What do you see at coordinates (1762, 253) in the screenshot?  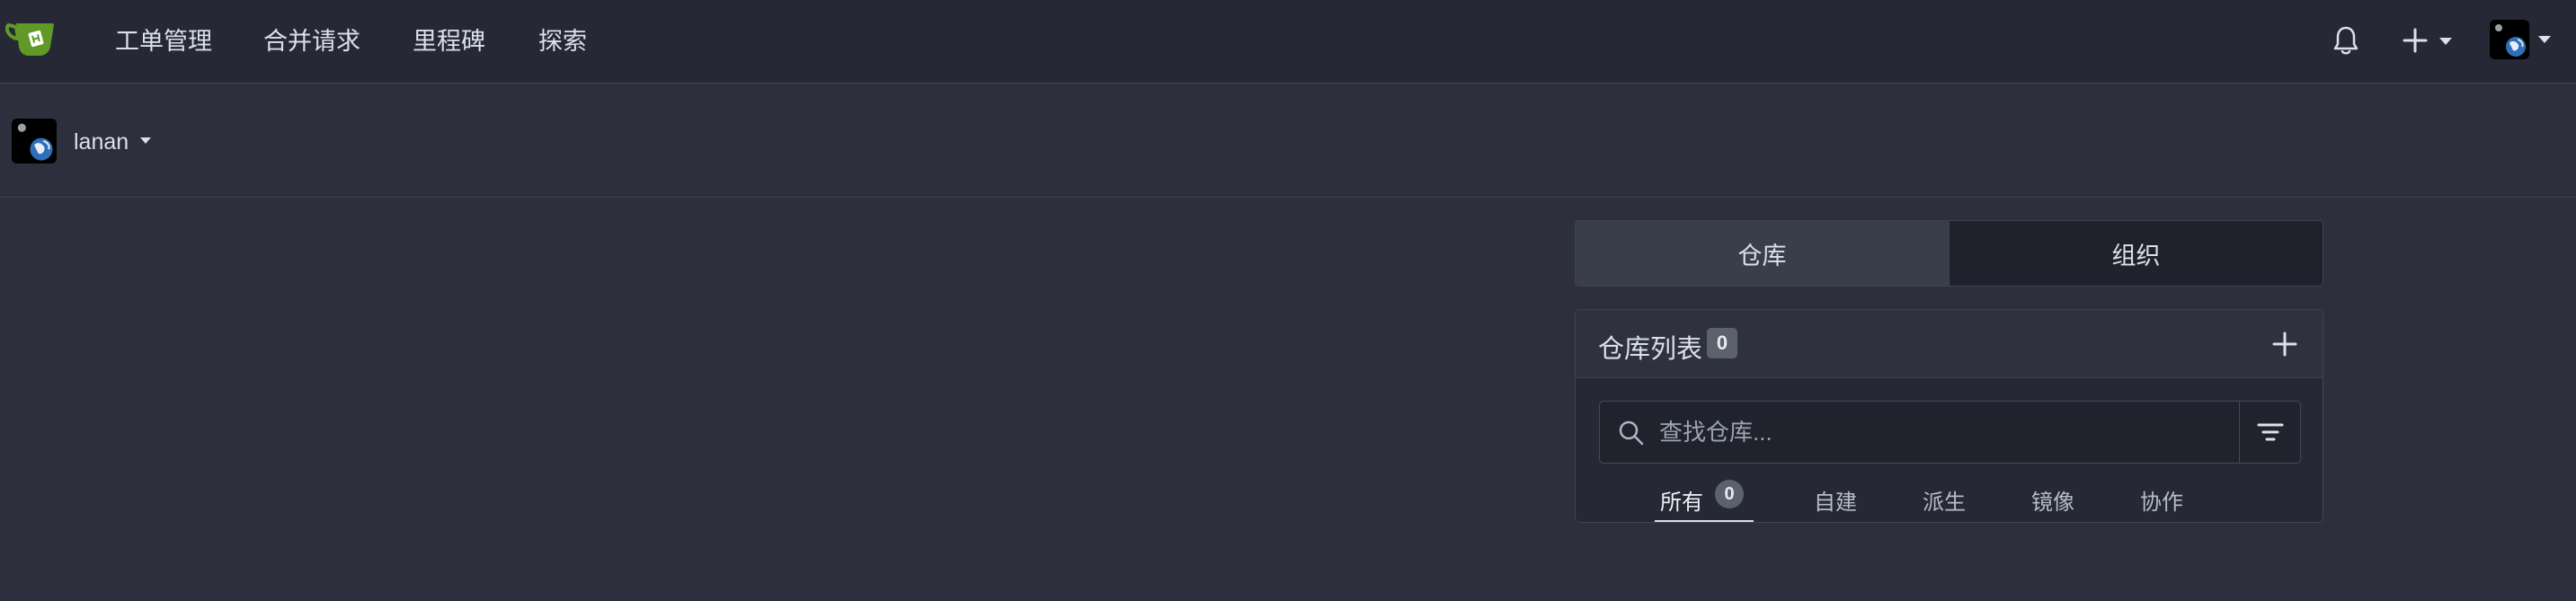 I see `tab-repositories: 仓库` at bounding box center [1762, 253].